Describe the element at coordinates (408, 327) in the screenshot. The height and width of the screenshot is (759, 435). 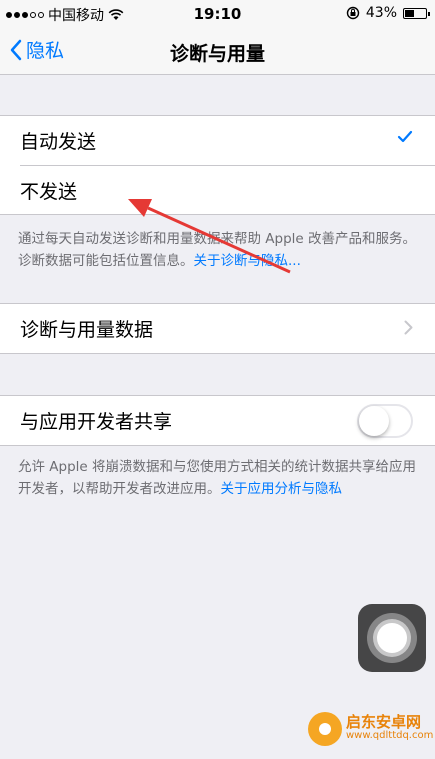
I see `chevron-right-icon` at that location.